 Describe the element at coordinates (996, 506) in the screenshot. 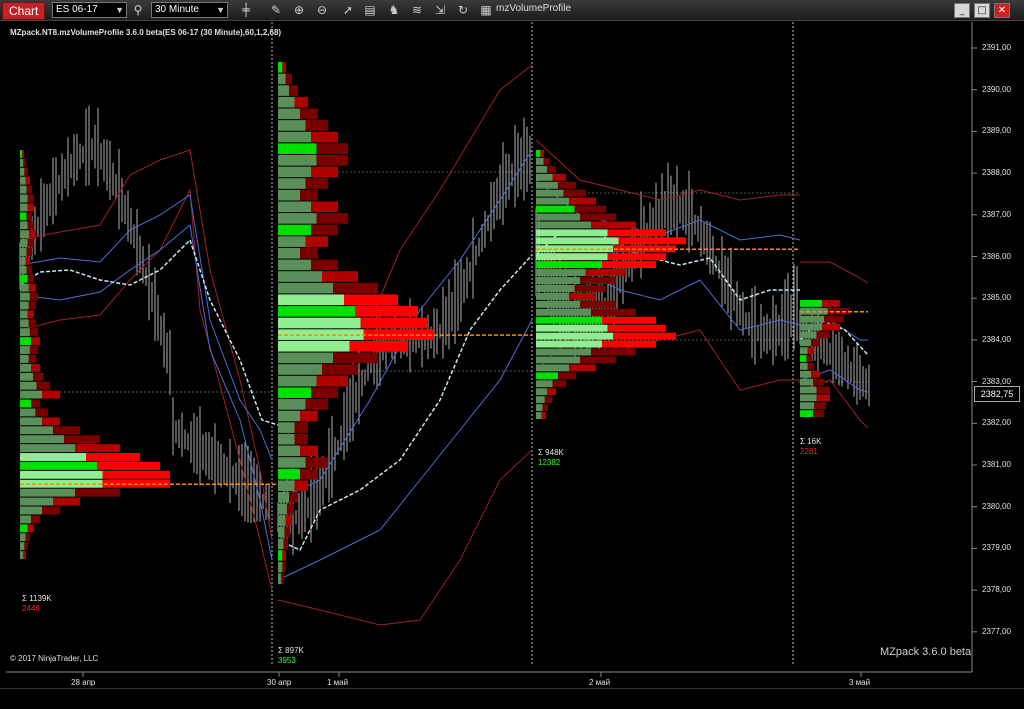

I see `y-tick-label: 2380,00` at that location.